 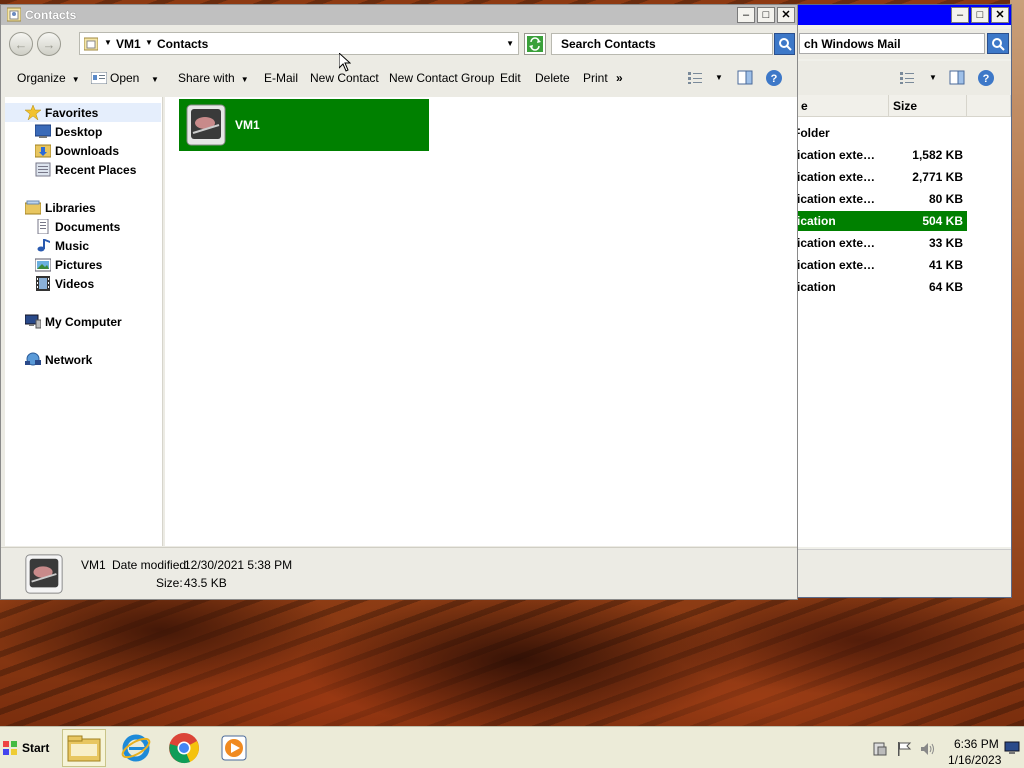 I want to click on breadcrumb-vm1: VM1, so click(x=128, y=44).